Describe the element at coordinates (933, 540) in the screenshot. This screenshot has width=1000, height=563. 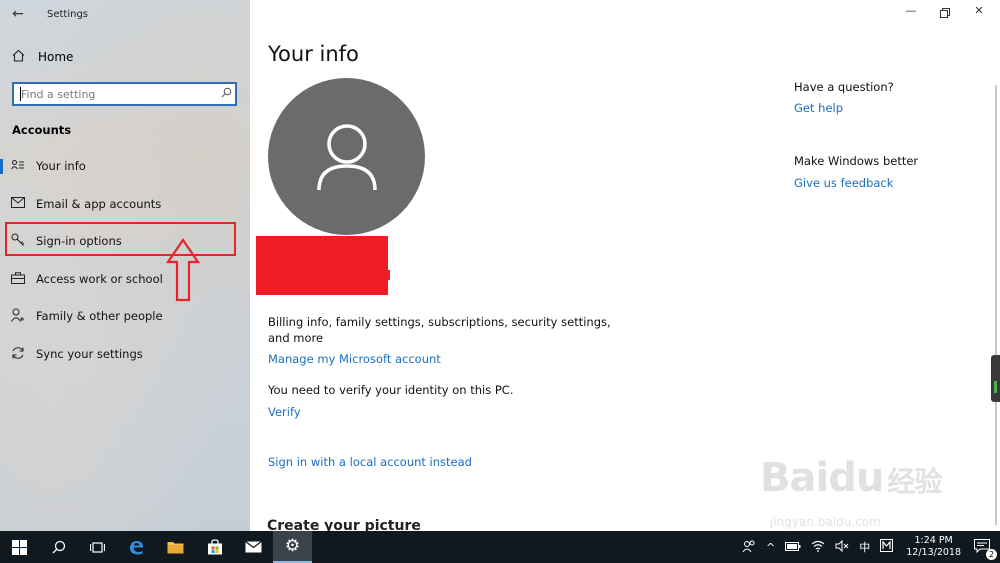
I see `clock-time: 1:24 PM` at that location.